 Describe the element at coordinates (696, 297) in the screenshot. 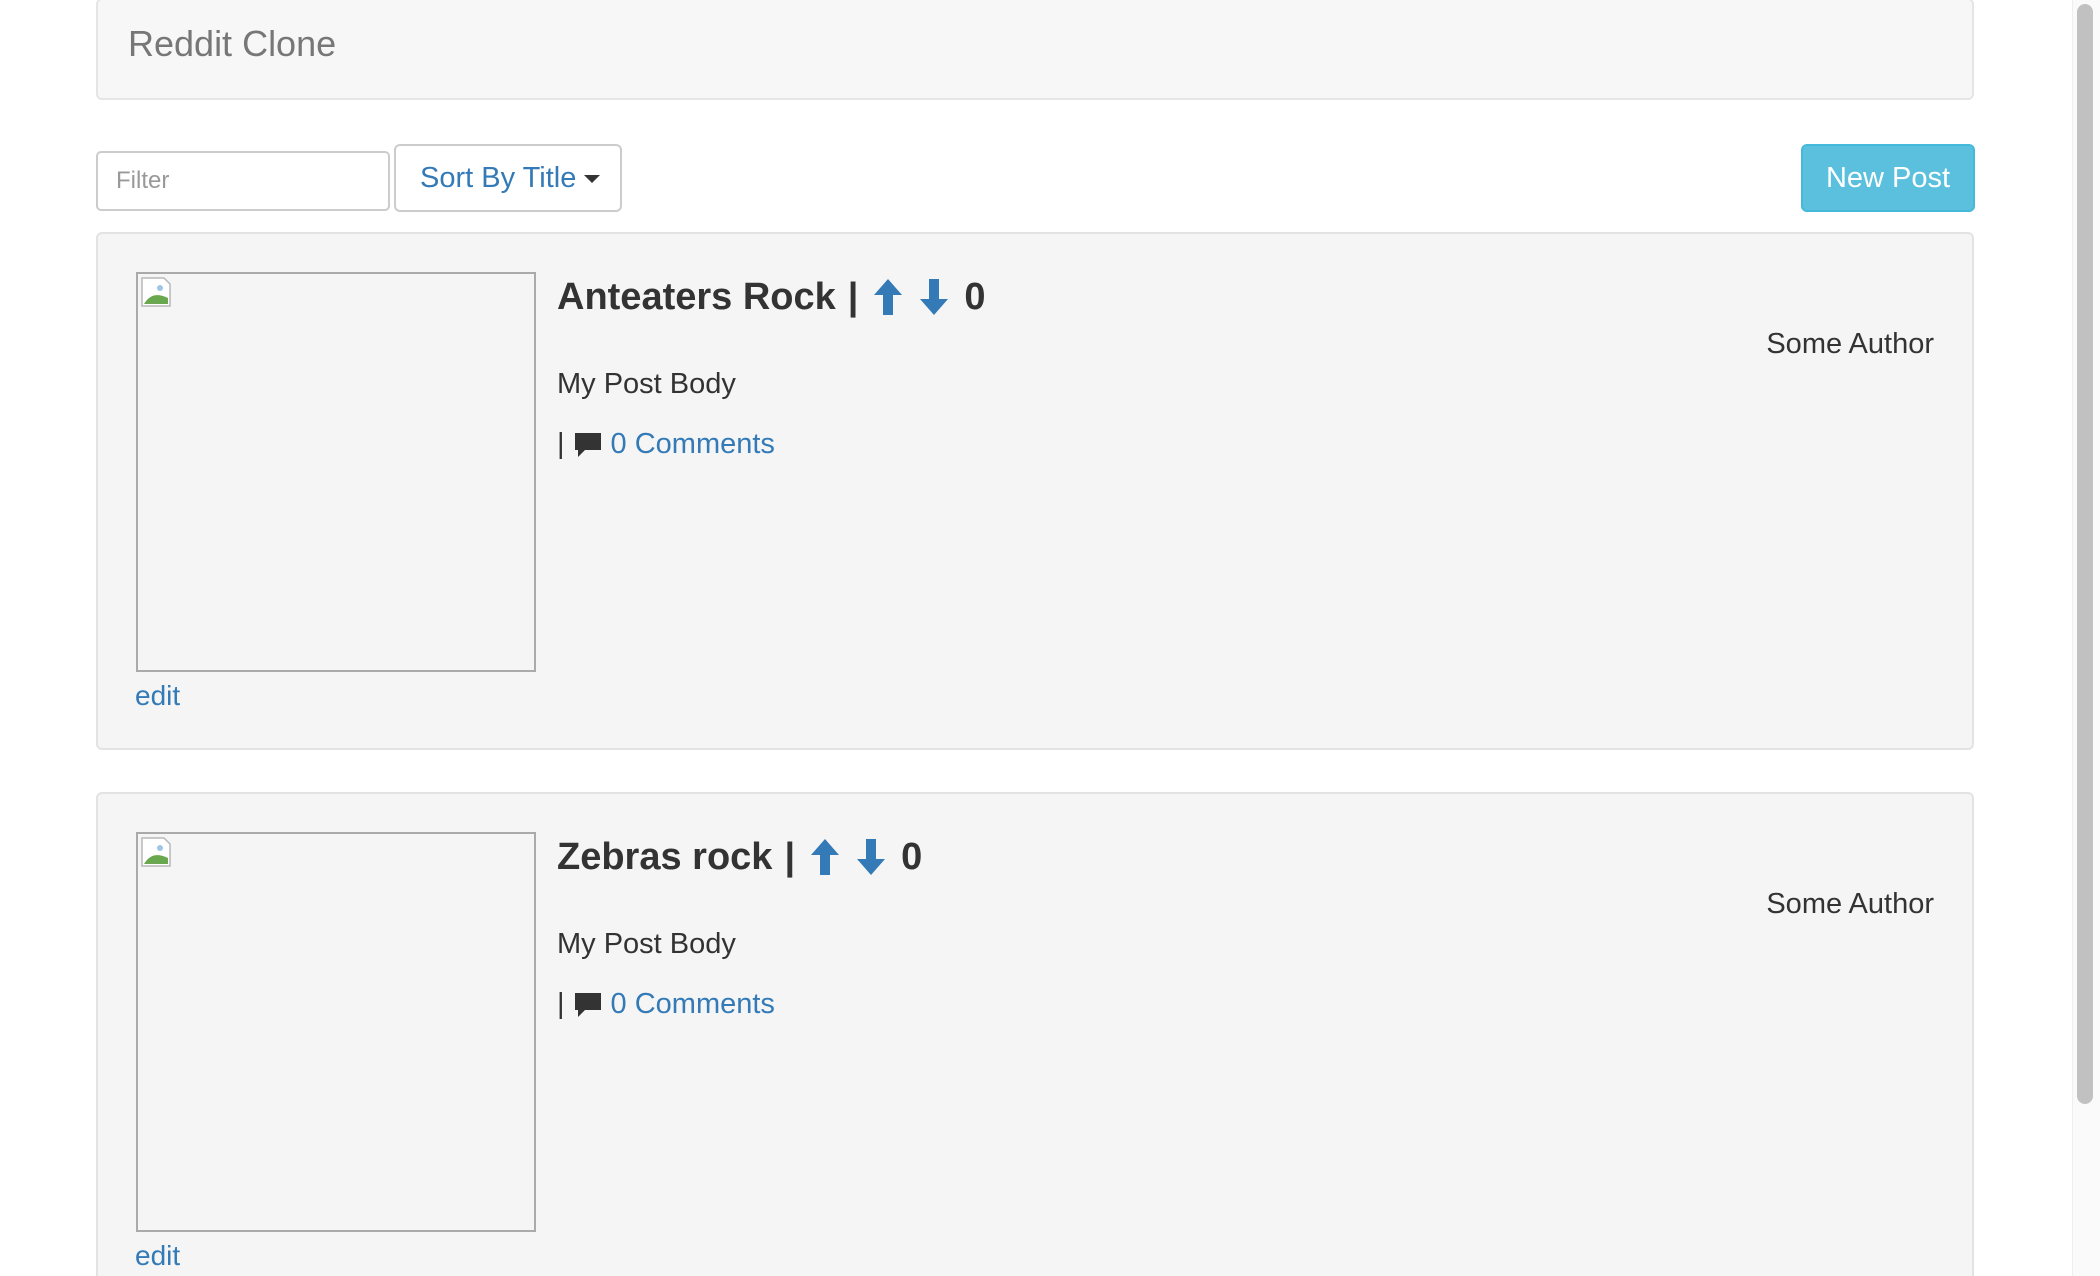

I see `post-title: Anteaters Rock` at that location.